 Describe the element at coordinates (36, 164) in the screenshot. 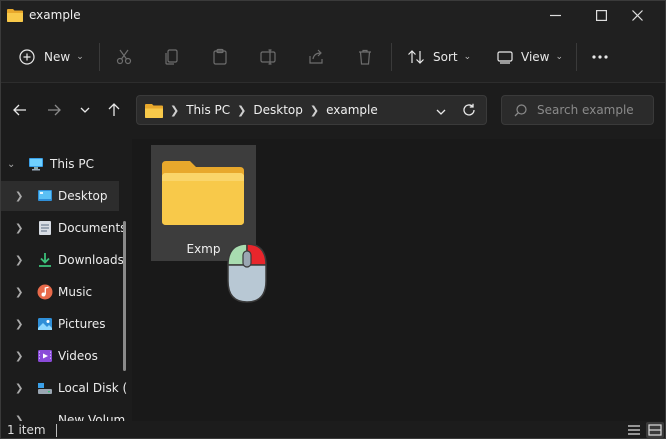

I see `computer-icon` at that location.